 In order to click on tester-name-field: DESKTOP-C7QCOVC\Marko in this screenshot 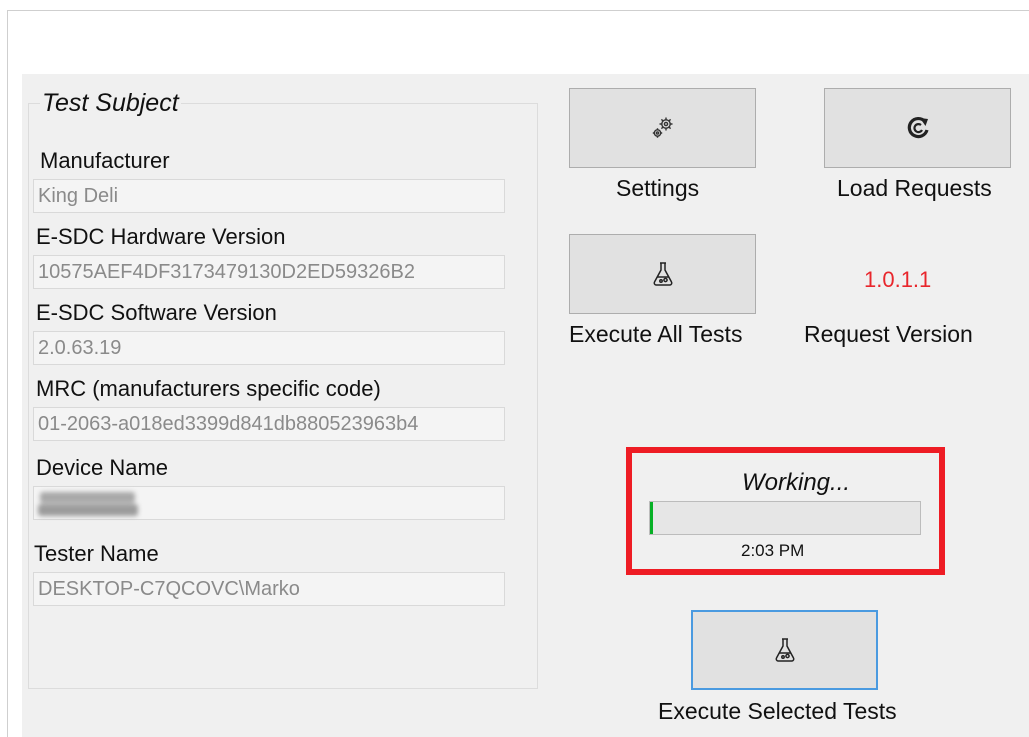, I will do `click(269, 589)`.